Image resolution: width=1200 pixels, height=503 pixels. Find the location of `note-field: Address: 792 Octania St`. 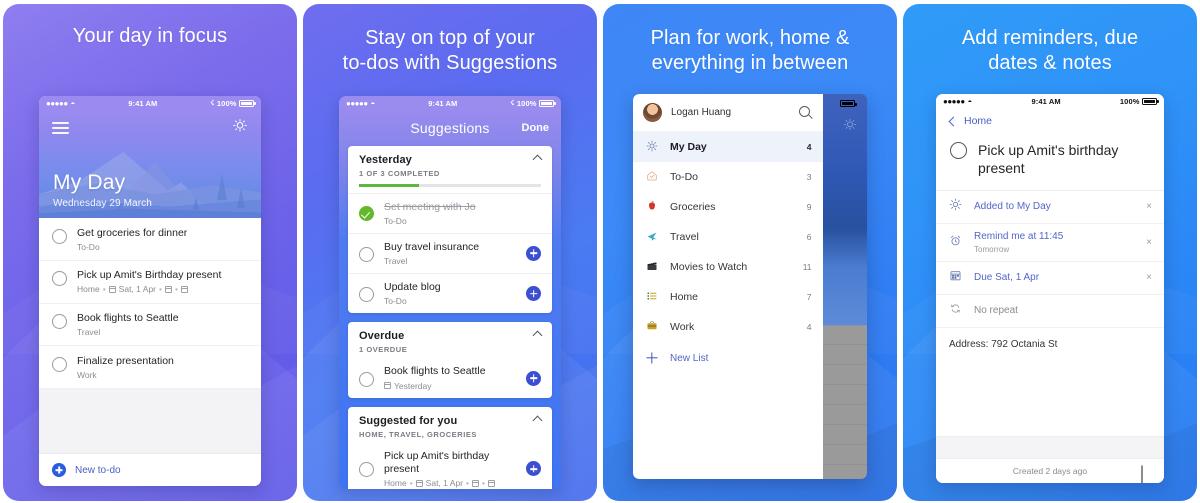

note-field: Address: 792 Octania St is located at coordinates (1050, 343).